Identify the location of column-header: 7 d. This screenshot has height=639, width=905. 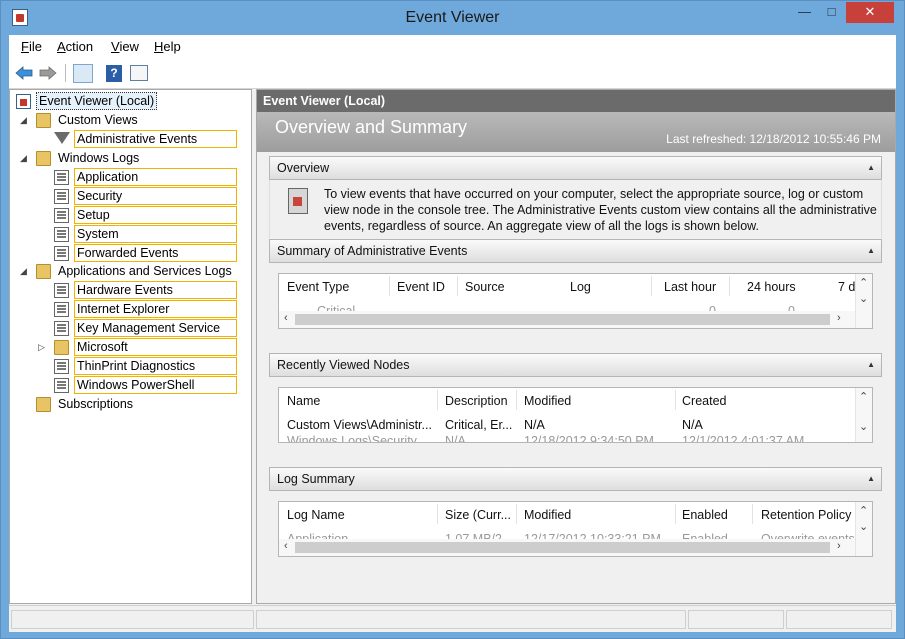
(846, 287).